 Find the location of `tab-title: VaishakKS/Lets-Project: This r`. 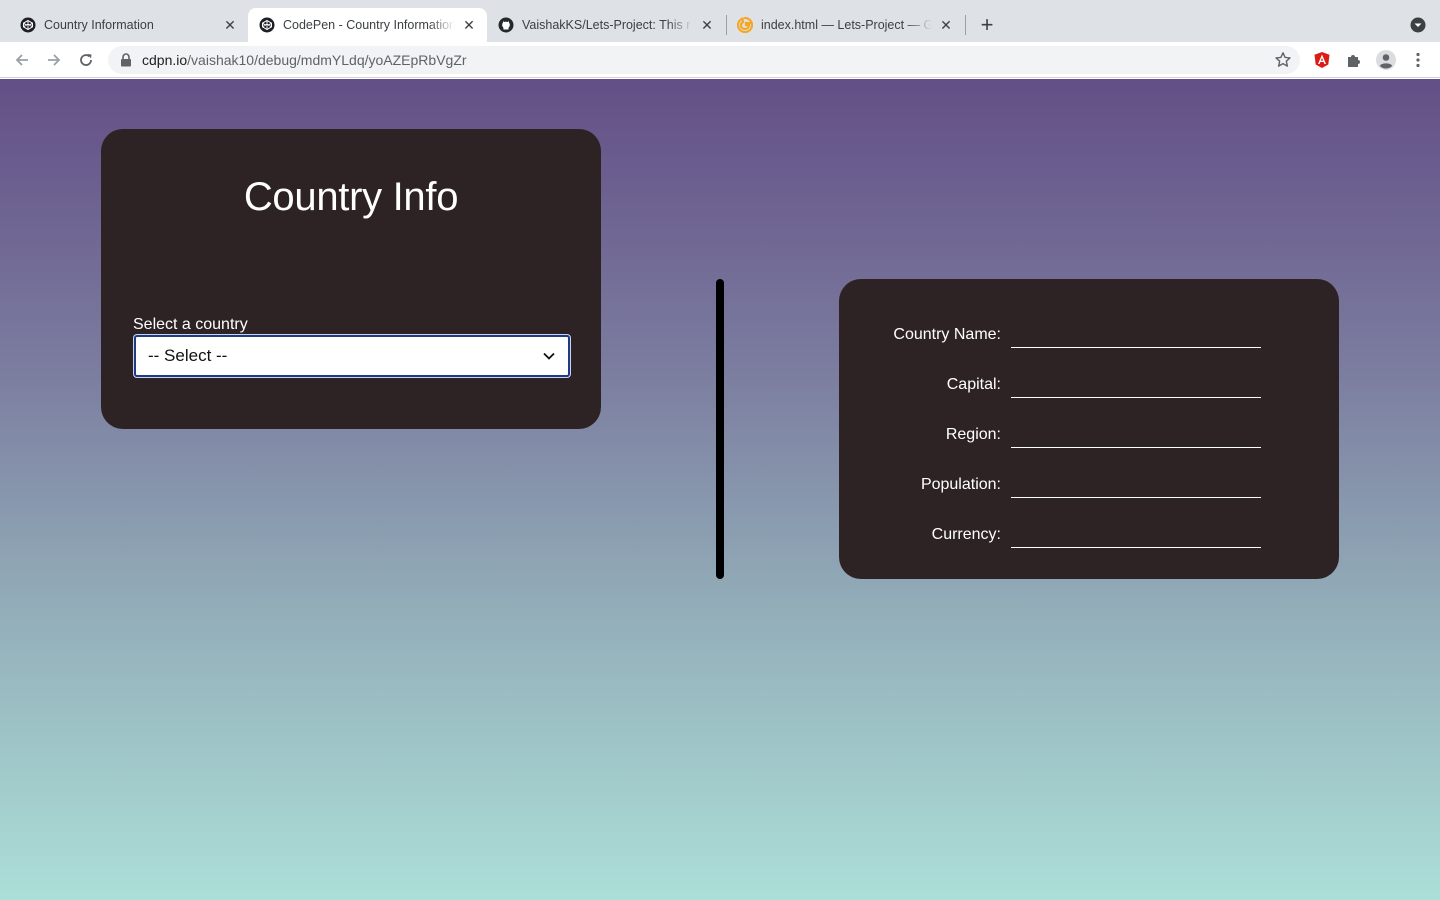

tab-title: VaishakKS/Lets-Project: This r is located at coordinates (606, 25).